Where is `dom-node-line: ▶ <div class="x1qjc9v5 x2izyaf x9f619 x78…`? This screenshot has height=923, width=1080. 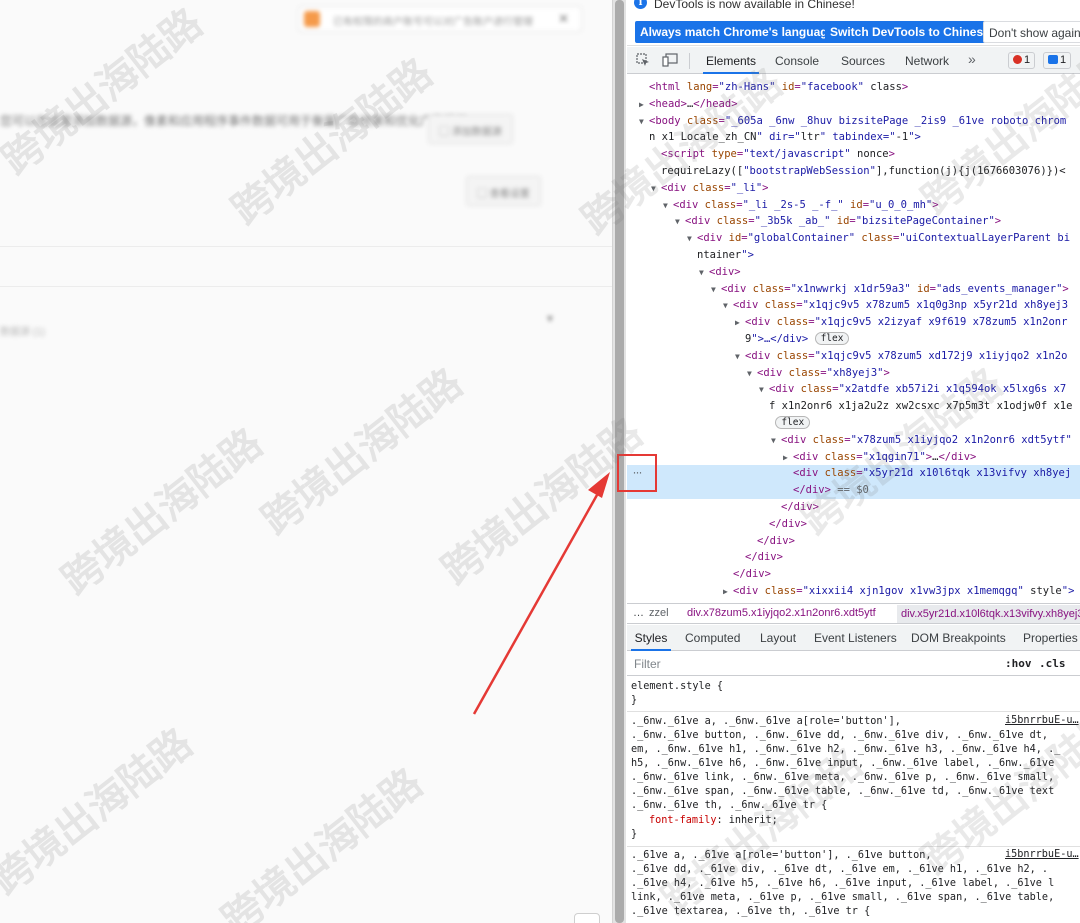 dom-node-line: ▶ <div class="x1qjc9v5 x2izyaf x9f619 x78… is located at coordinates (853, 322).